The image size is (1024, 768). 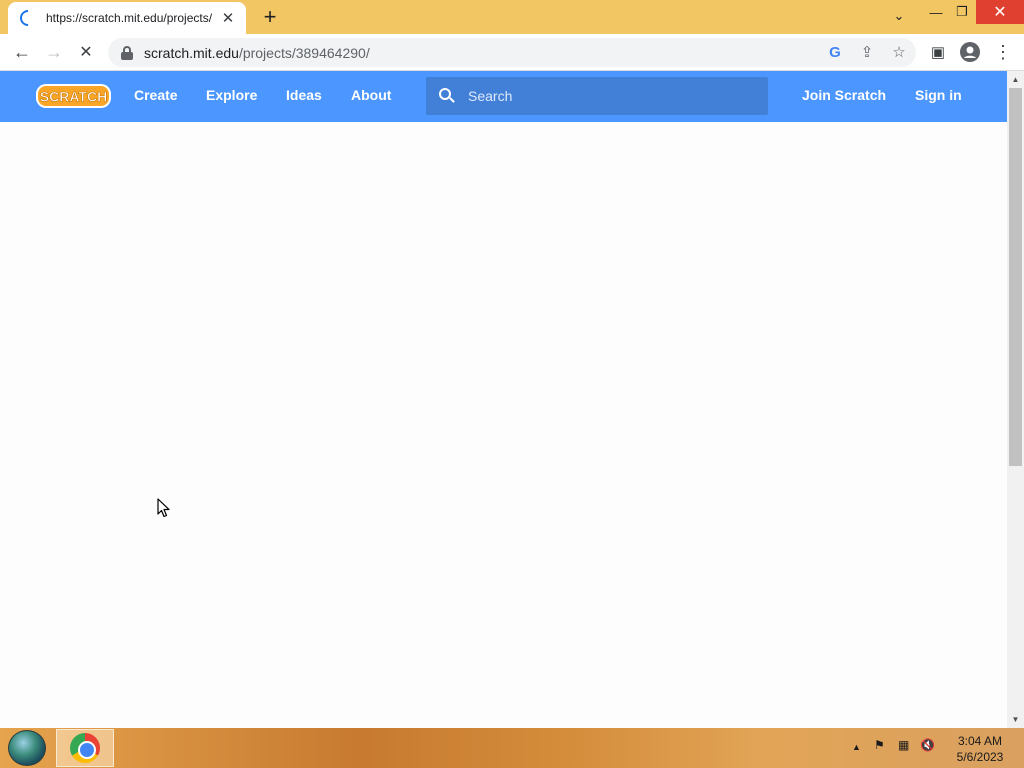 What do you see at coordinates (867, 52) in the screenshot?
I see `share-icon: ⇪` at bounding box center [867, 52].